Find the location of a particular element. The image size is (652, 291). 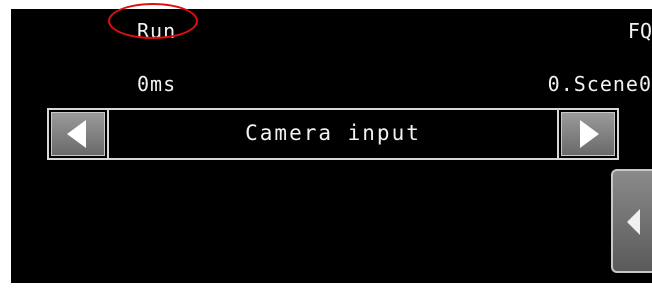

previous-item-button is located at coordinates (78, 134).